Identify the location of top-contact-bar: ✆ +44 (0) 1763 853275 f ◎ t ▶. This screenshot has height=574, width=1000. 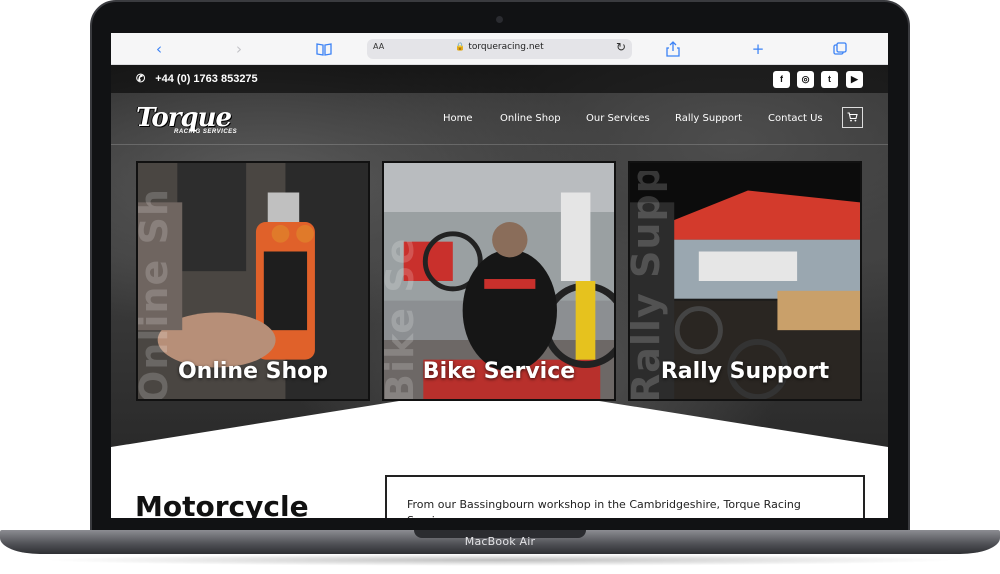
(499, 79).